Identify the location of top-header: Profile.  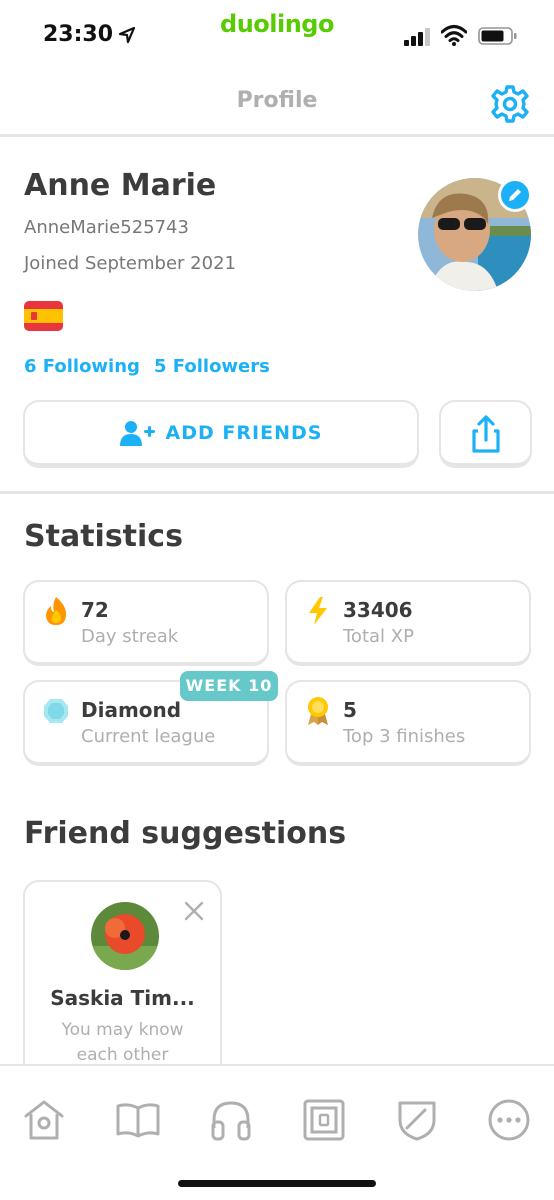
(277, 103).